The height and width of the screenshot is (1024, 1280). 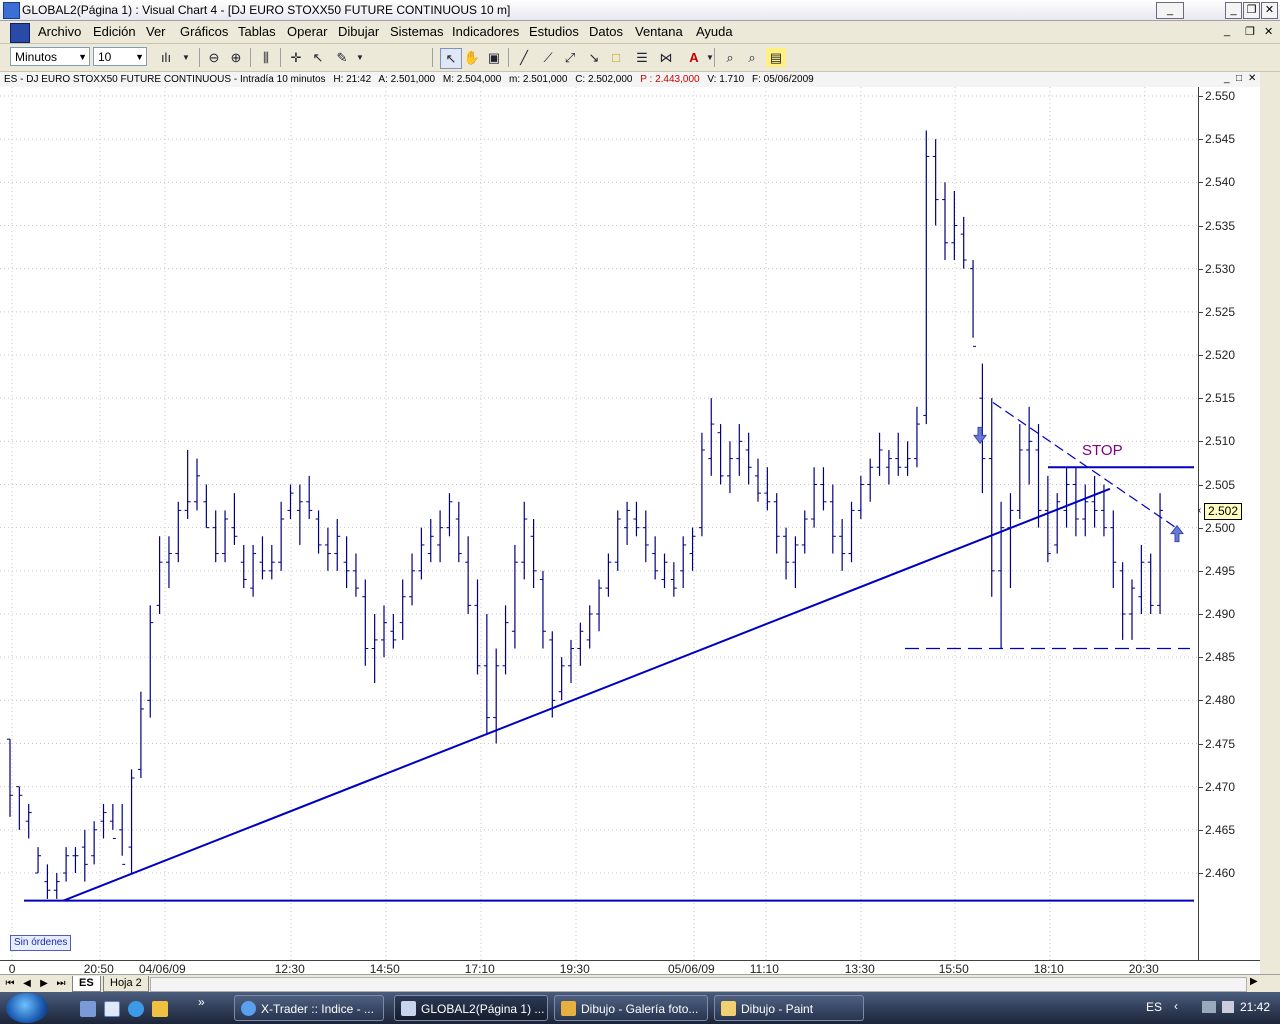 What do you see at coordinates (112, 1009) in the screenshot?
I see `window-switch-icon` at bounding box center [112, 1009].